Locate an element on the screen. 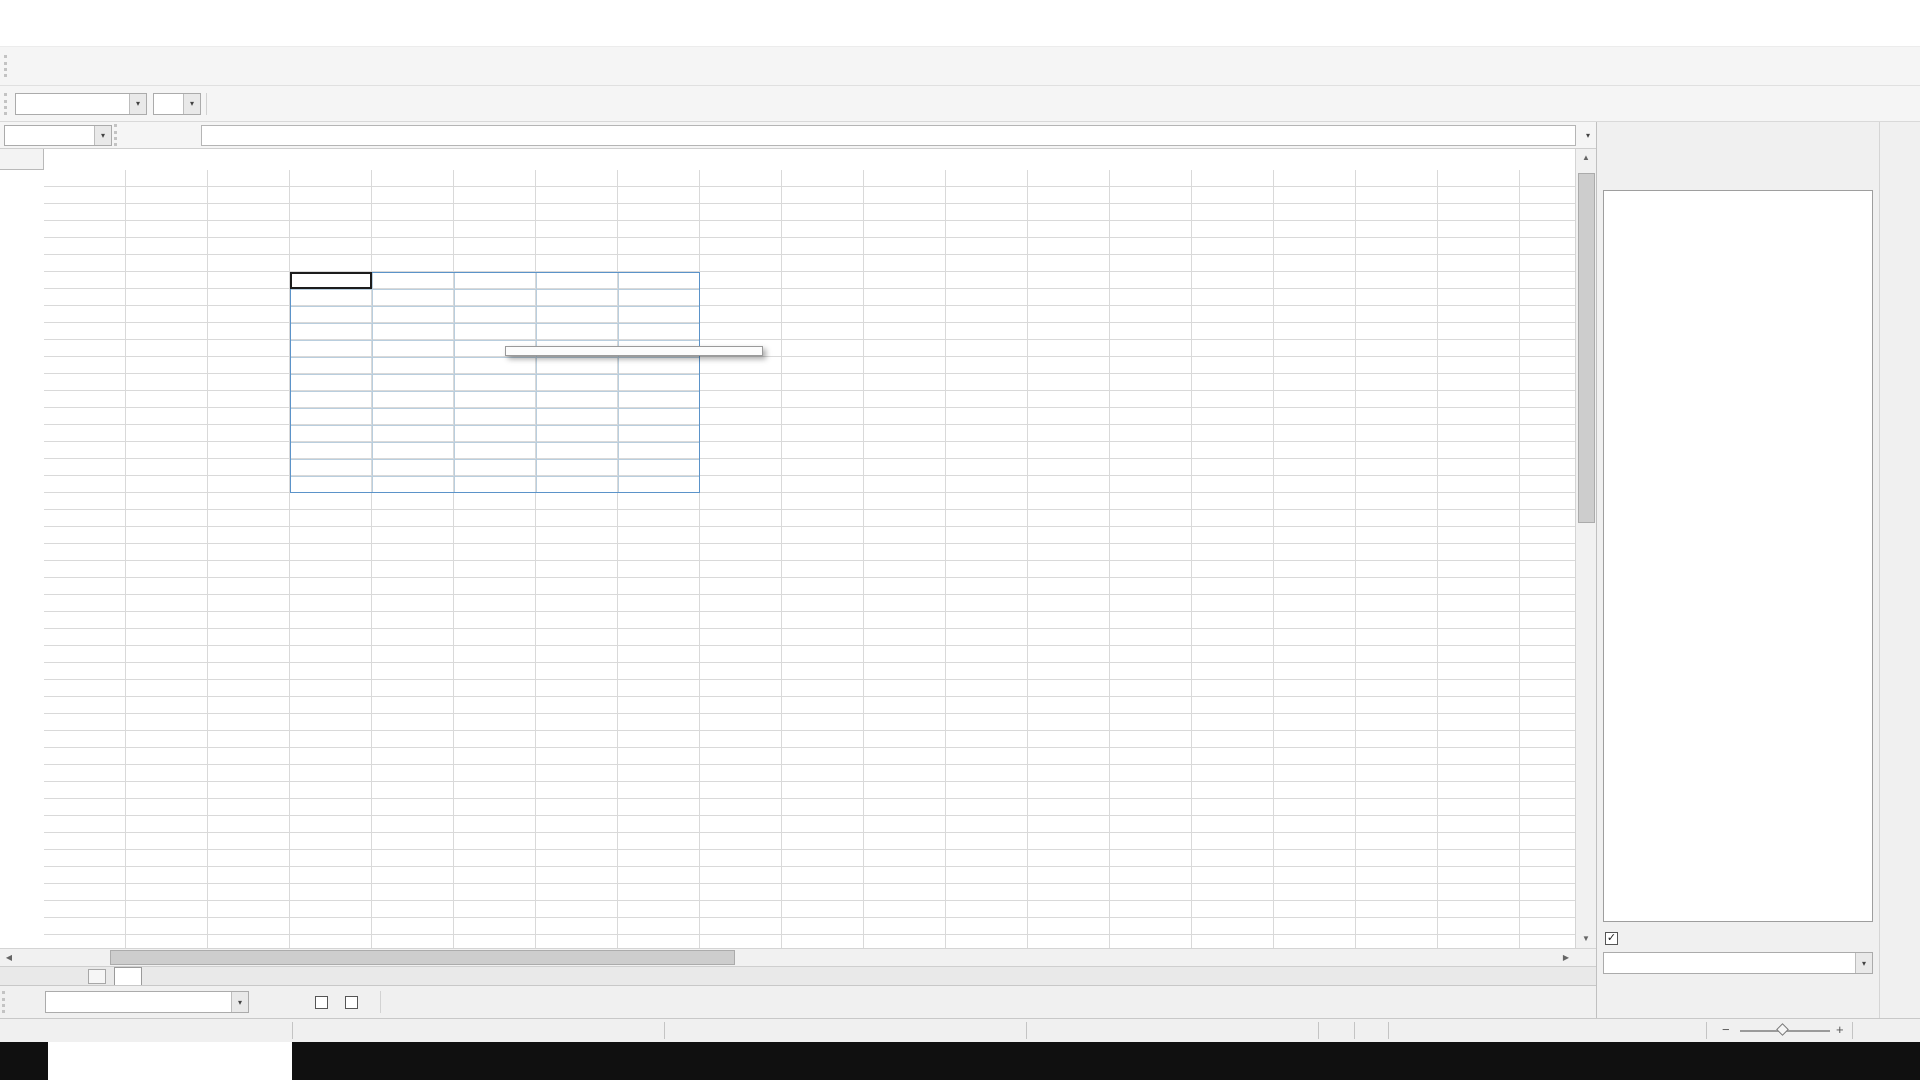 The height and width of the screenshot is (1080, 1920). selection-range is located at coordinates (495, 382).